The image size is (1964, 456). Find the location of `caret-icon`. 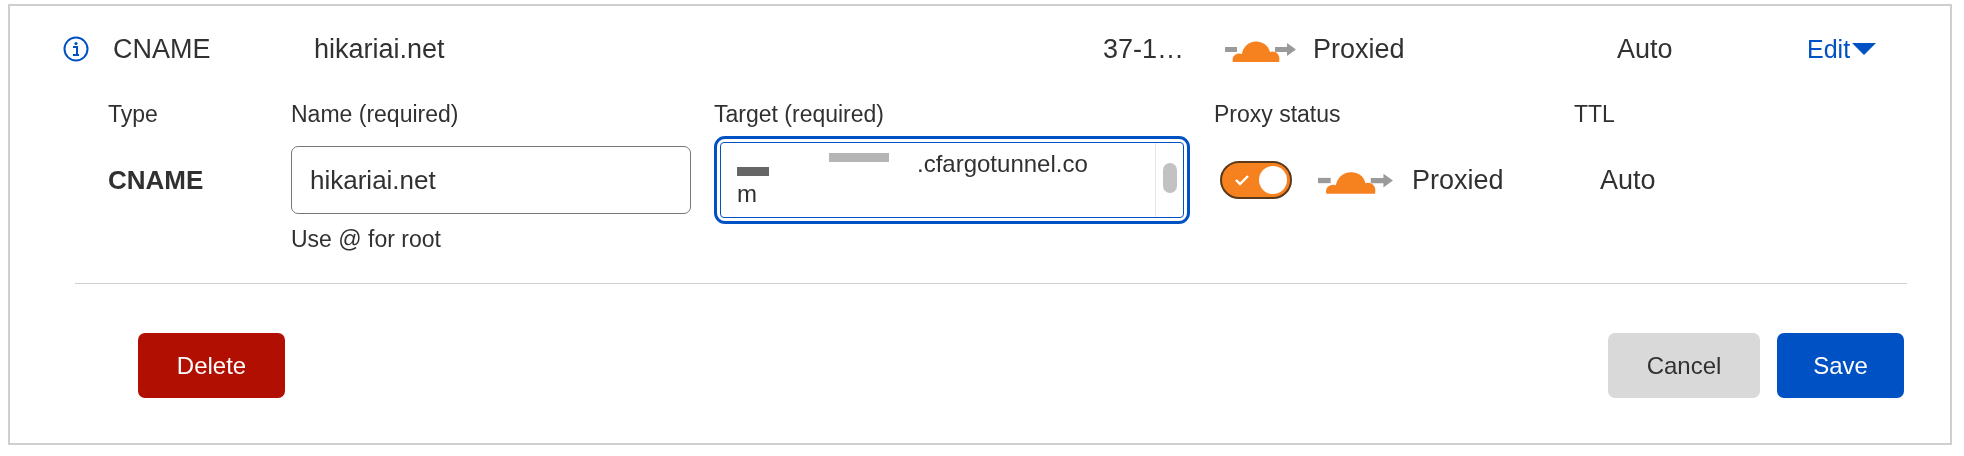

caret-icon is located at coordinates (1864, 49).